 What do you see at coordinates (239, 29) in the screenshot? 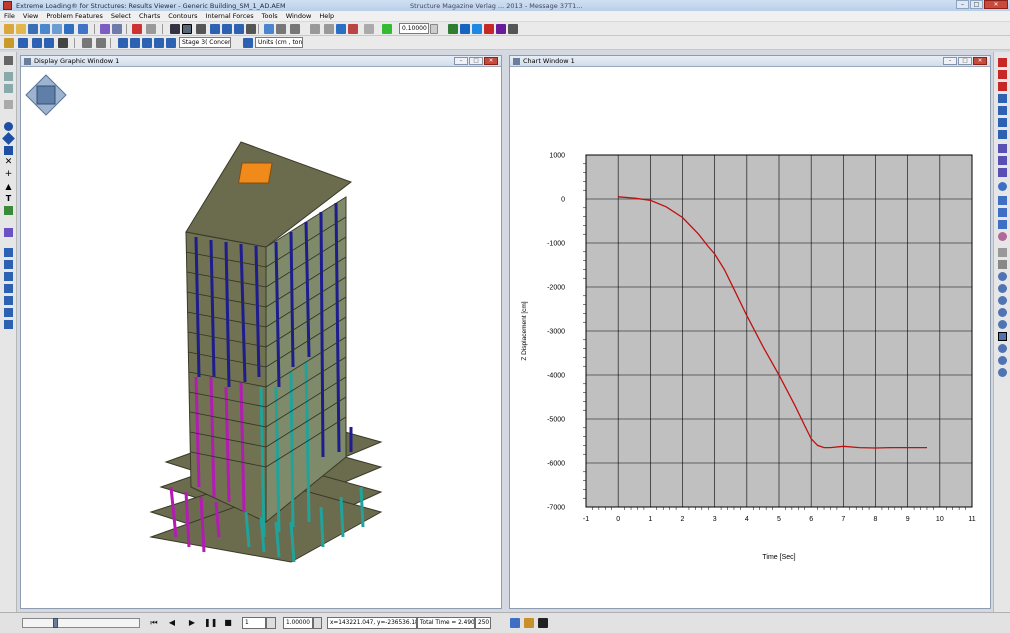
I see `side-view-icon` at bounding box center [239, 29].